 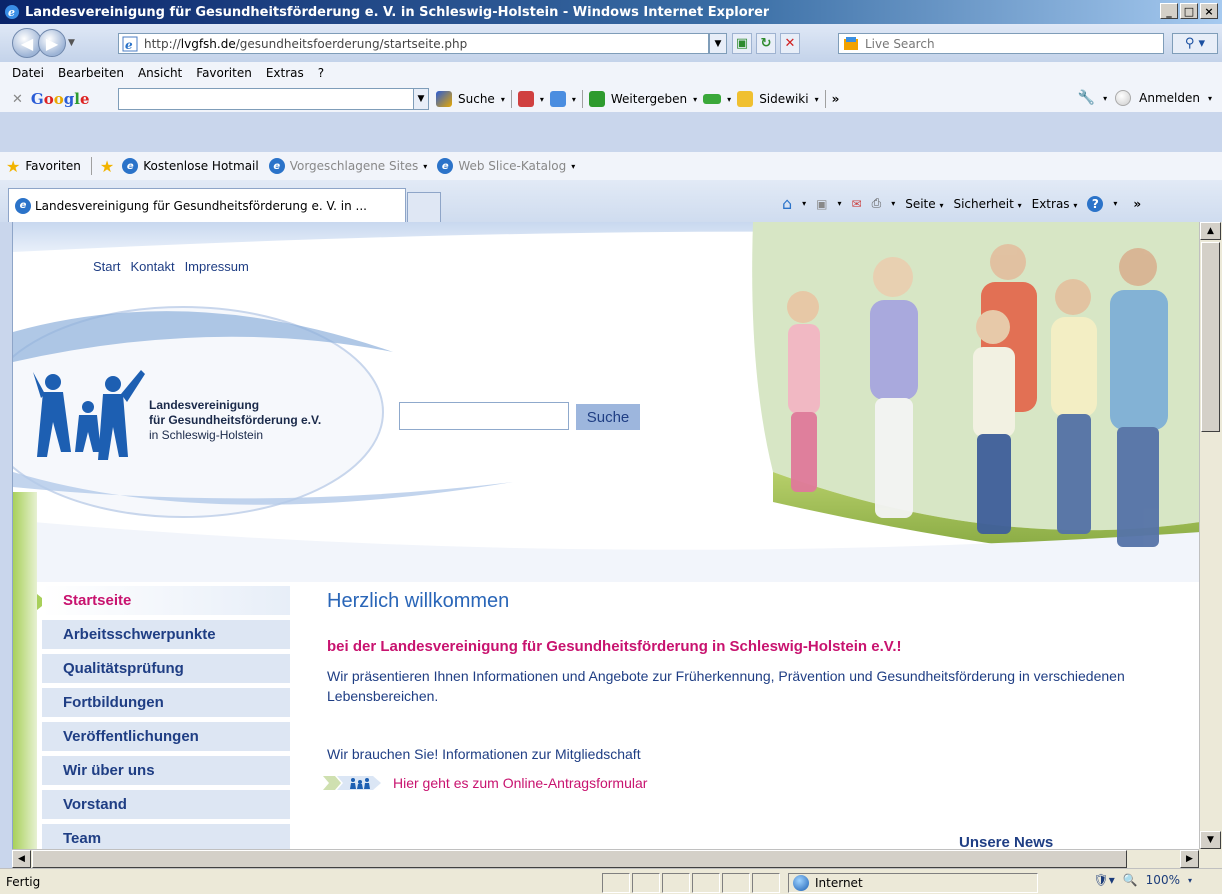 What do you see at coordinates (444, 99) in the screenshot?
I see `google-search-icon` at bounding box center [444, 99].